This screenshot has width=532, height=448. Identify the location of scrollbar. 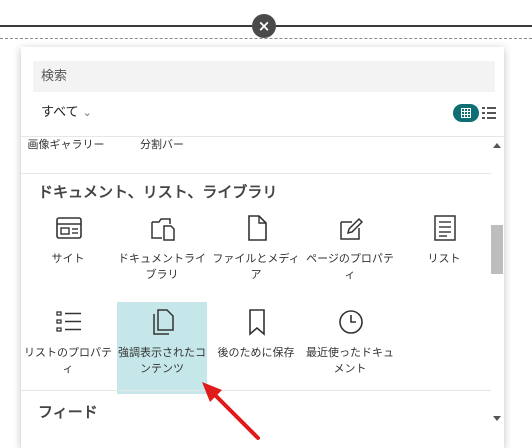
(497, 292).